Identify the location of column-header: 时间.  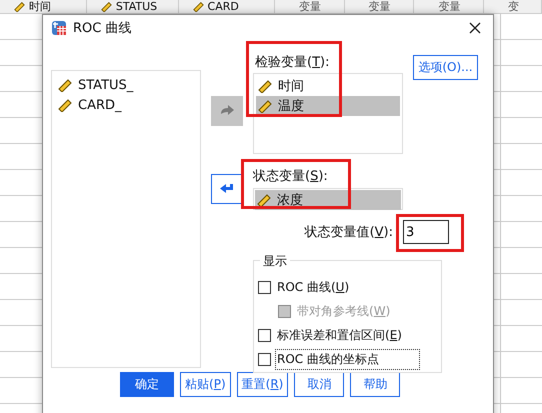
(43, 6).